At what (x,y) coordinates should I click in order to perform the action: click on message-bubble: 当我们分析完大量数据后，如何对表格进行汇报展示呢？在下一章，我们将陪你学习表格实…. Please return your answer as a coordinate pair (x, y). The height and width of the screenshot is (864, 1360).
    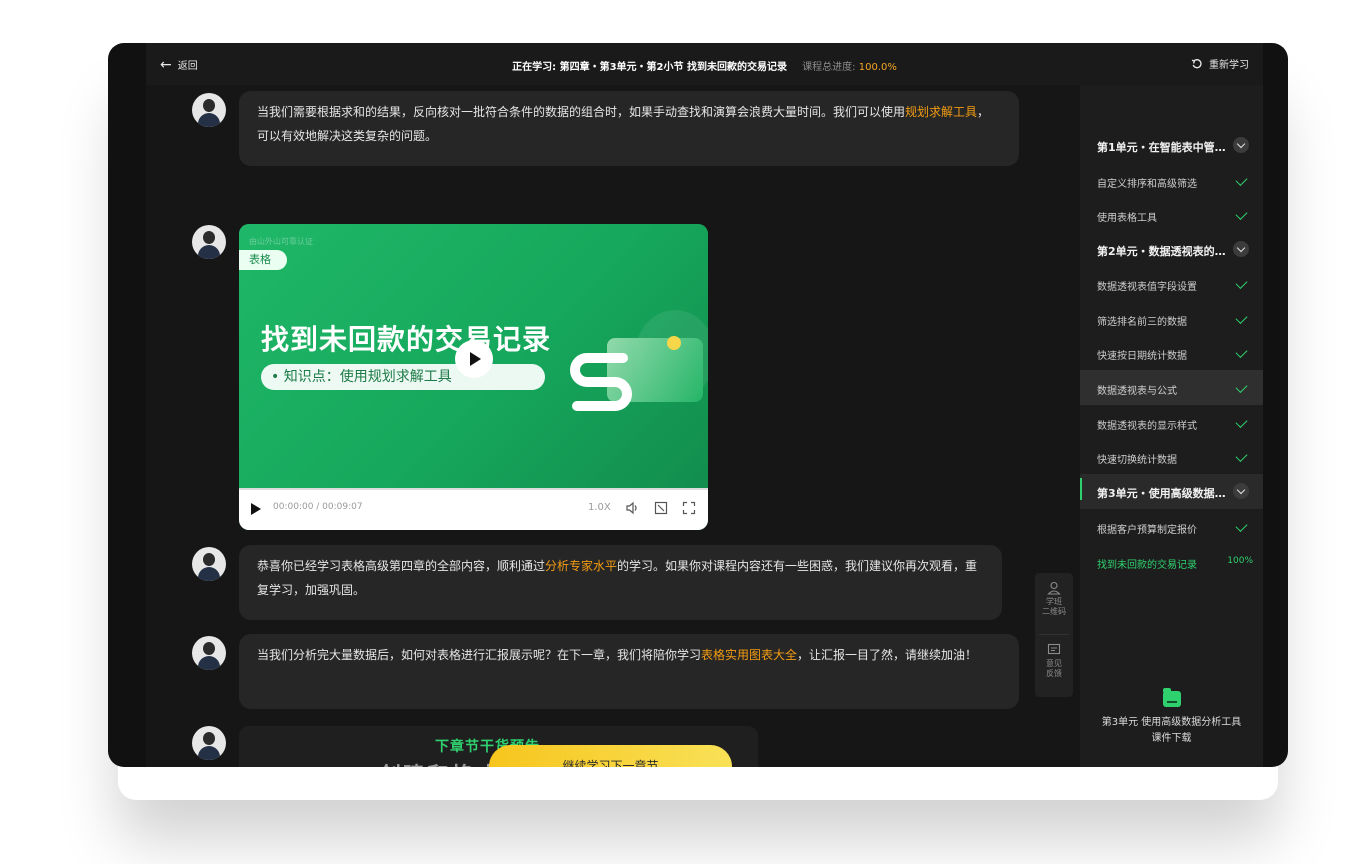
    Looking at the image, I should click on (629, 671).